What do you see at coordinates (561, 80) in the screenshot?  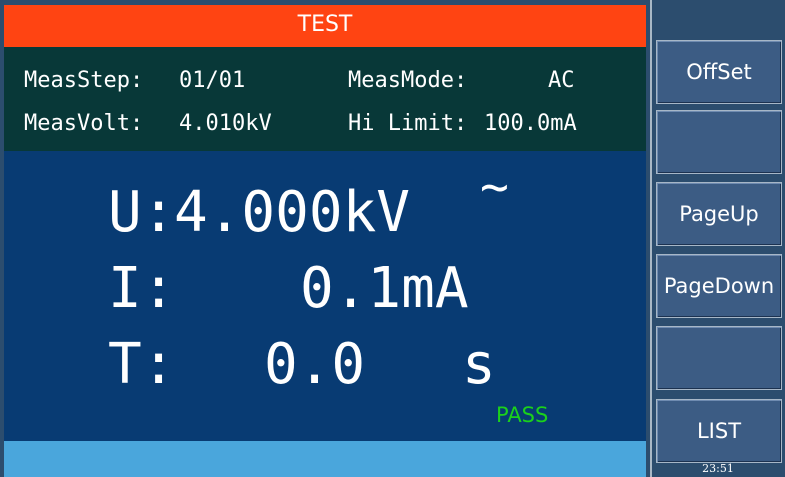 I see `meas-mode-value: AC` at bounding box center [561, 80].